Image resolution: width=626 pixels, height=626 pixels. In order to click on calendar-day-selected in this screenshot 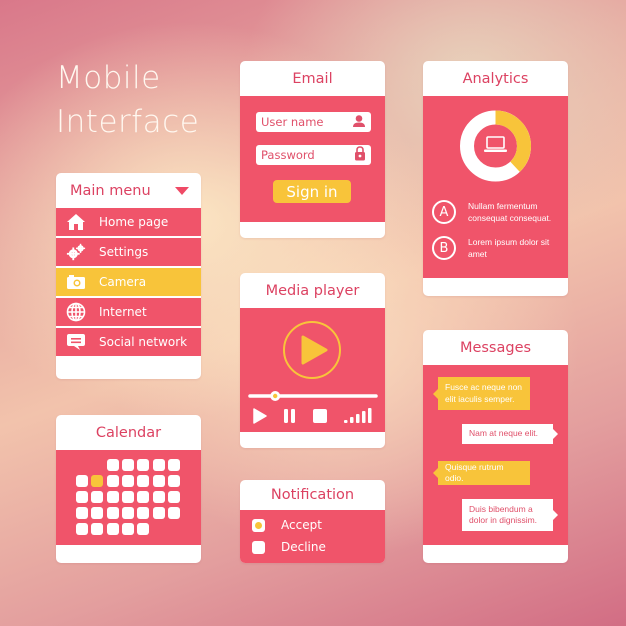, I will do `click(97, 481)`.